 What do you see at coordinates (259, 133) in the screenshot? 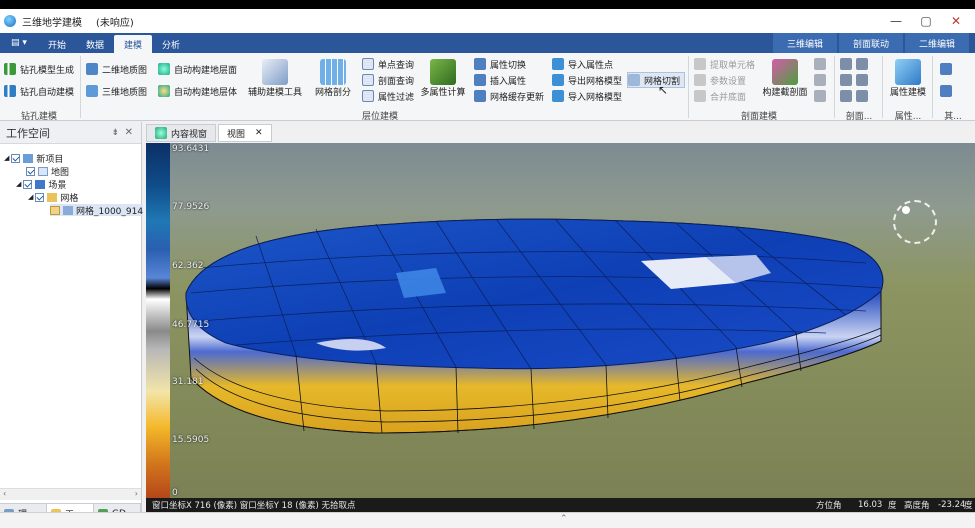
I see `view-tab-close-icon: ✕` at bounding box center [259, 133].